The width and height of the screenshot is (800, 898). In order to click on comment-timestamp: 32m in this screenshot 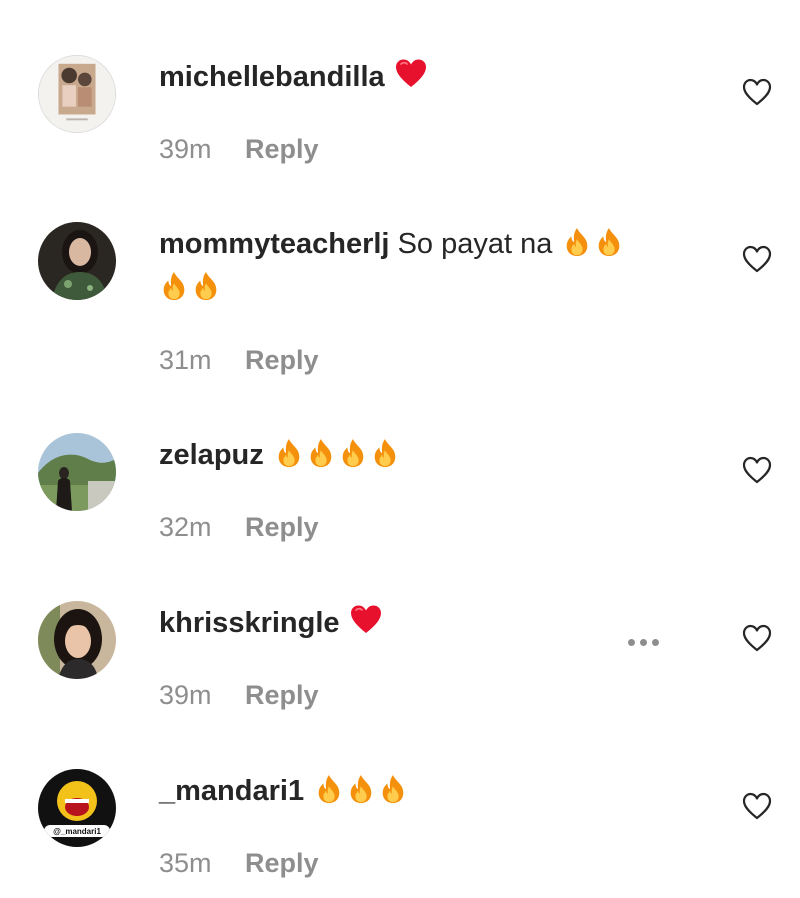, I will do `click(185, 527)`.